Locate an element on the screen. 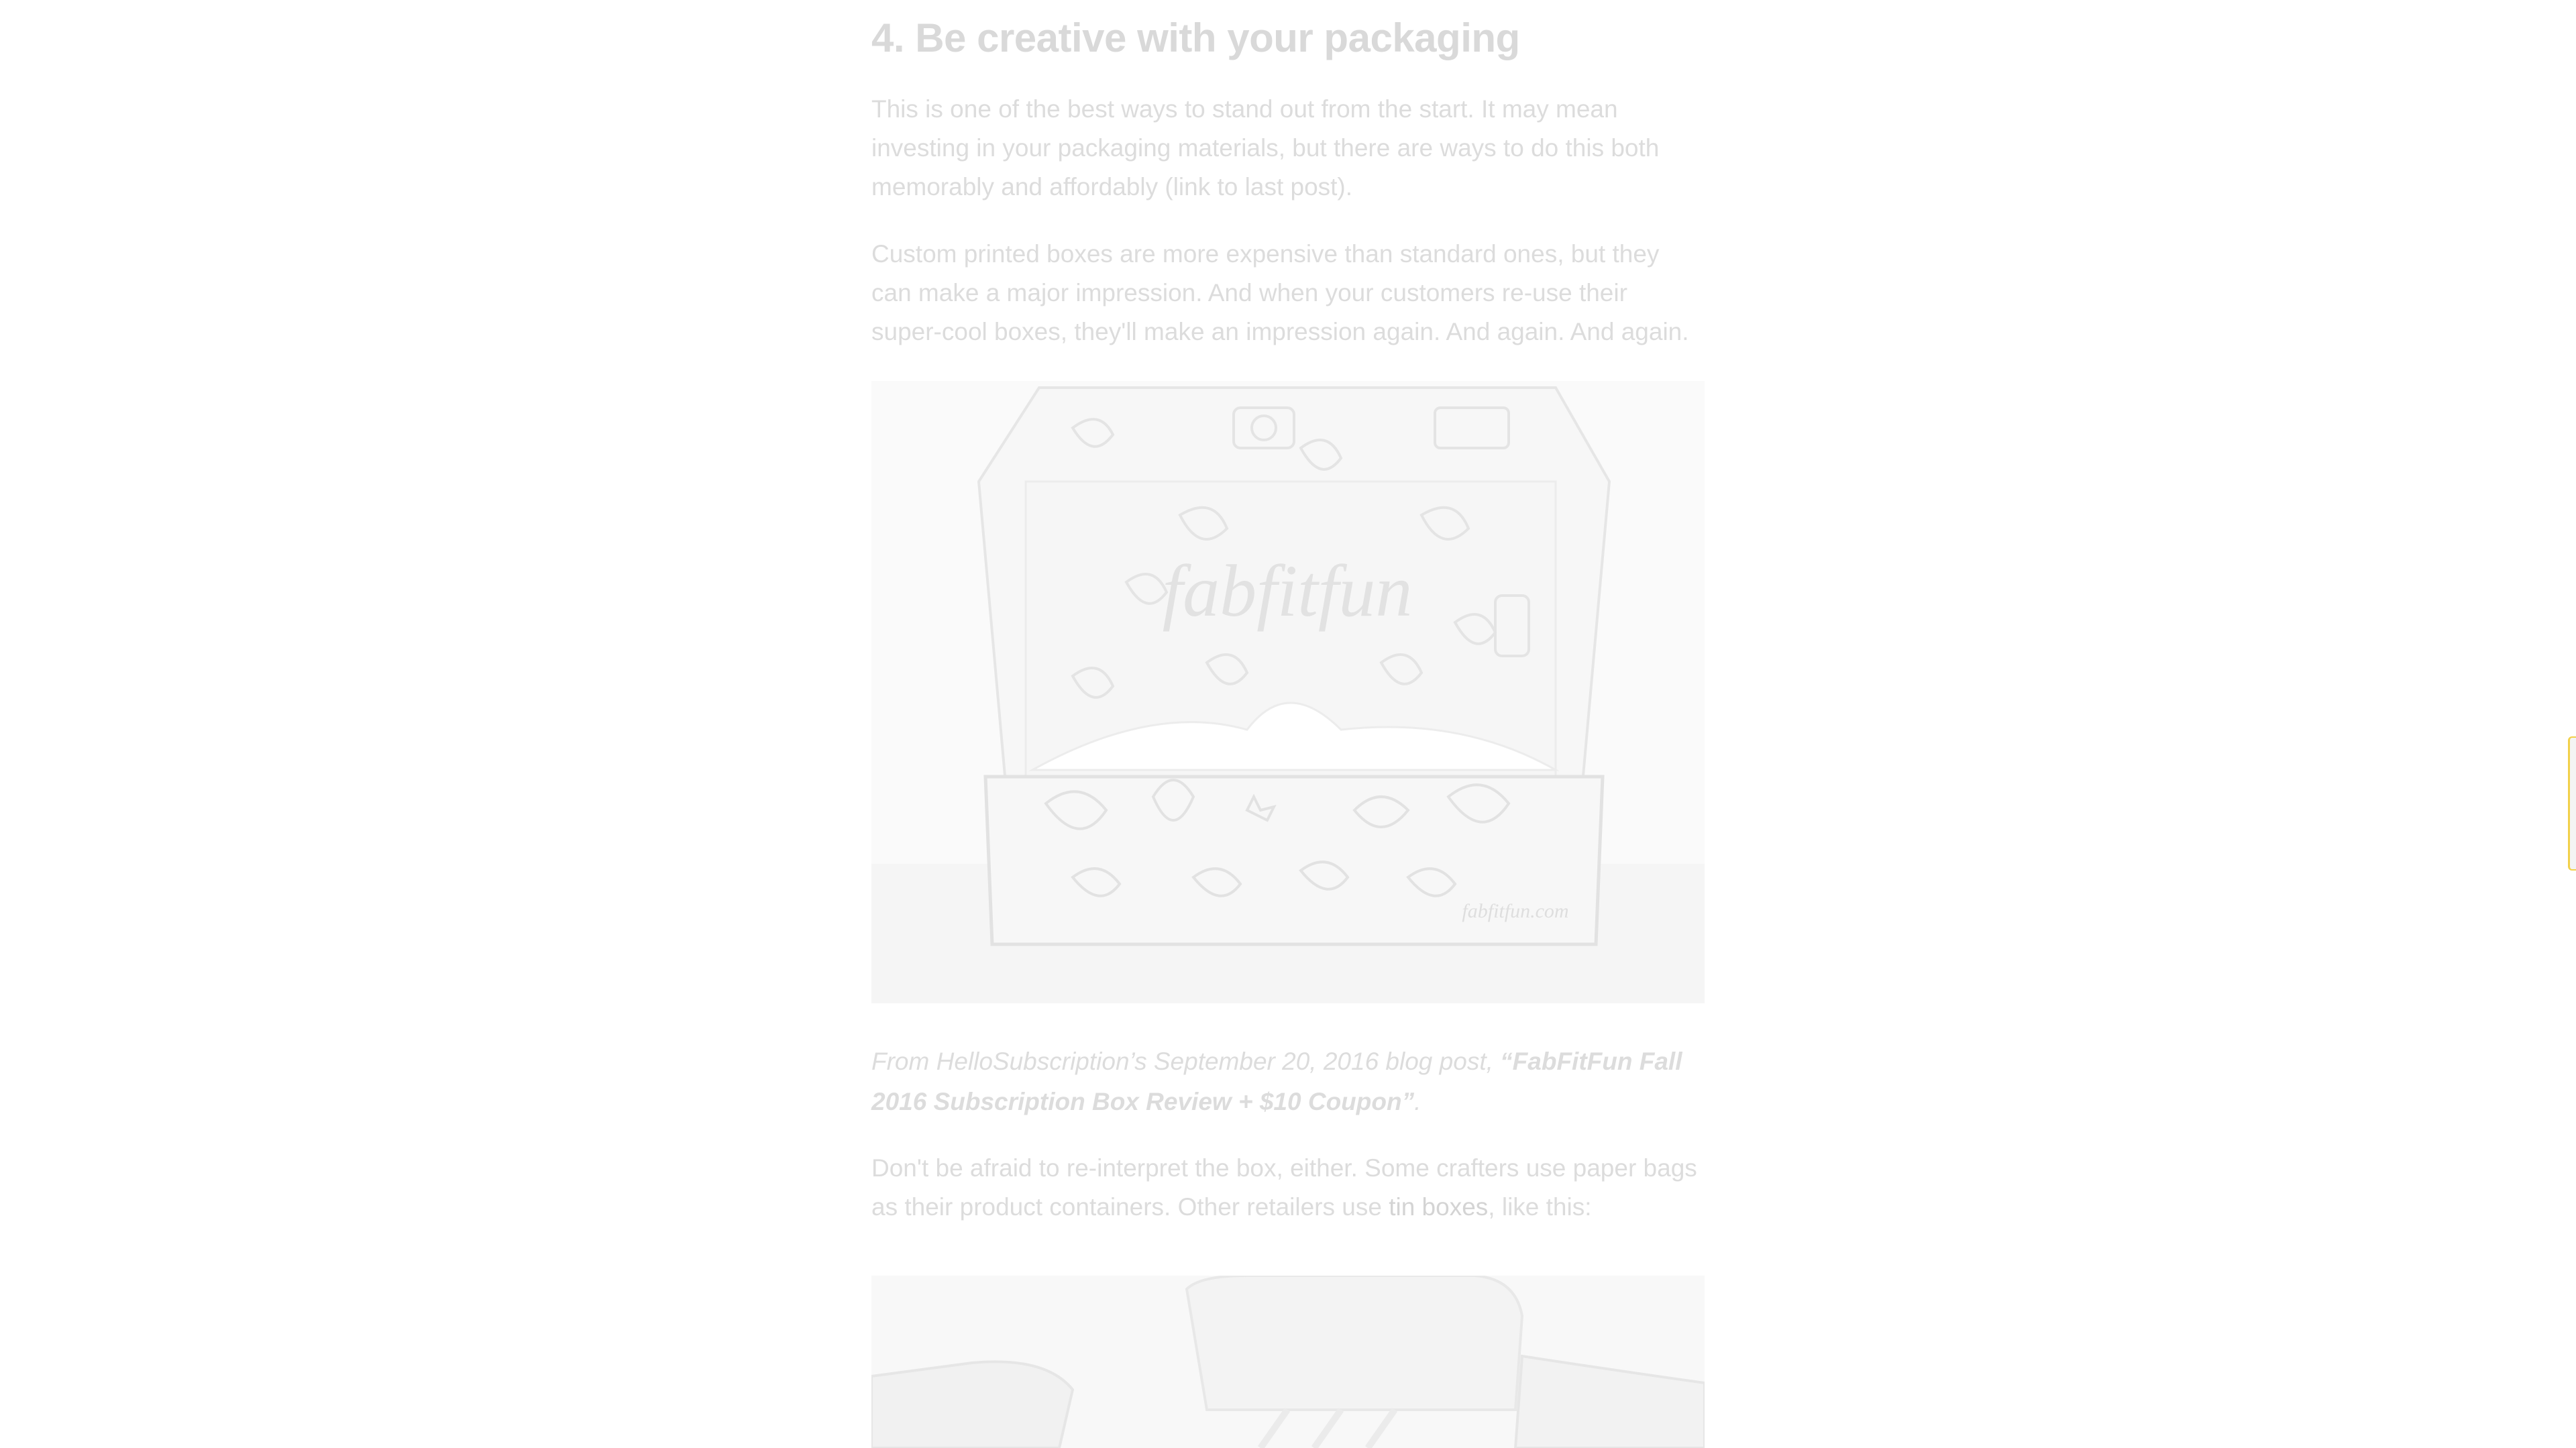 This screenshot has height=1448, width=2576. feedback-side-tab is located at coordinates (2572, 803).